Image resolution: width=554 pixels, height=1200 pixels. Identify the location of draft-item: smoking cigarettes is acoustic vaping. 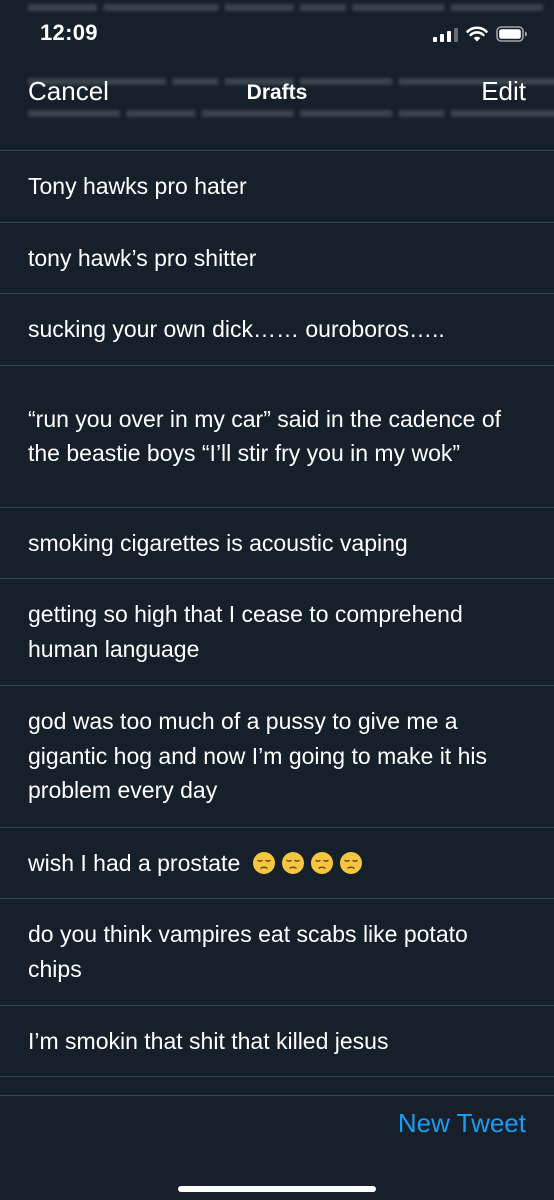
(277, 543).